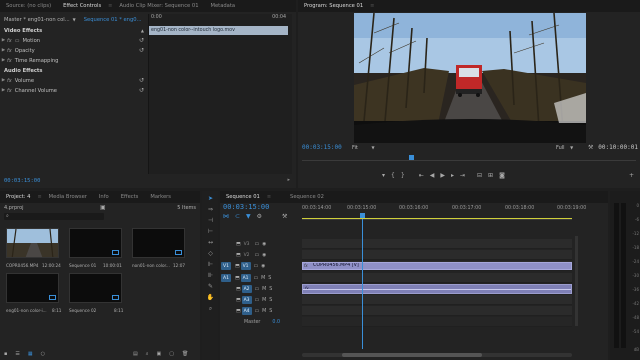 This screenshot has width=640, height=360. I want to click on tab-sequence-02: Sequence 02, so click(307, 197).